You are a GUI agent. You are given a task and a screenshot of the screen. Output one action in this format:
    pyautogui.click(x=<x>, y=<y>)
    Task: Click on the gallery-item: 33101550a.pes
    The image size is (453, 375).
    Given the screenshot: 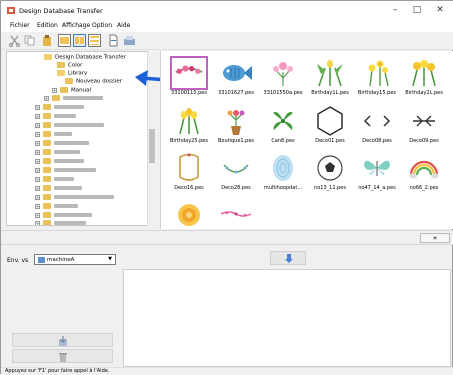 What is the action you would take?
    pyautogui.click(x=283, y=77)
    